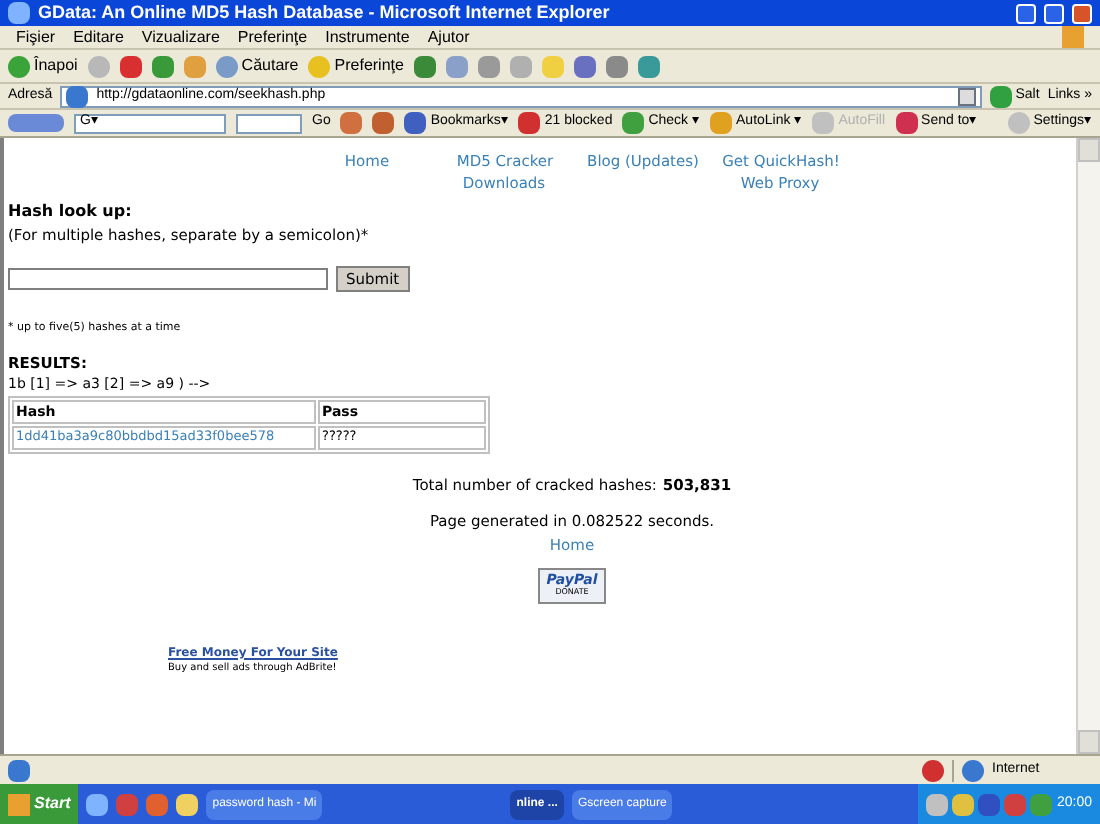 The height and width of the screenshot is (824, 1100). I want to click on window-title: GData: An Online MD5 Hash Database - Microsoft Internet Explorer, so click(324, 13).